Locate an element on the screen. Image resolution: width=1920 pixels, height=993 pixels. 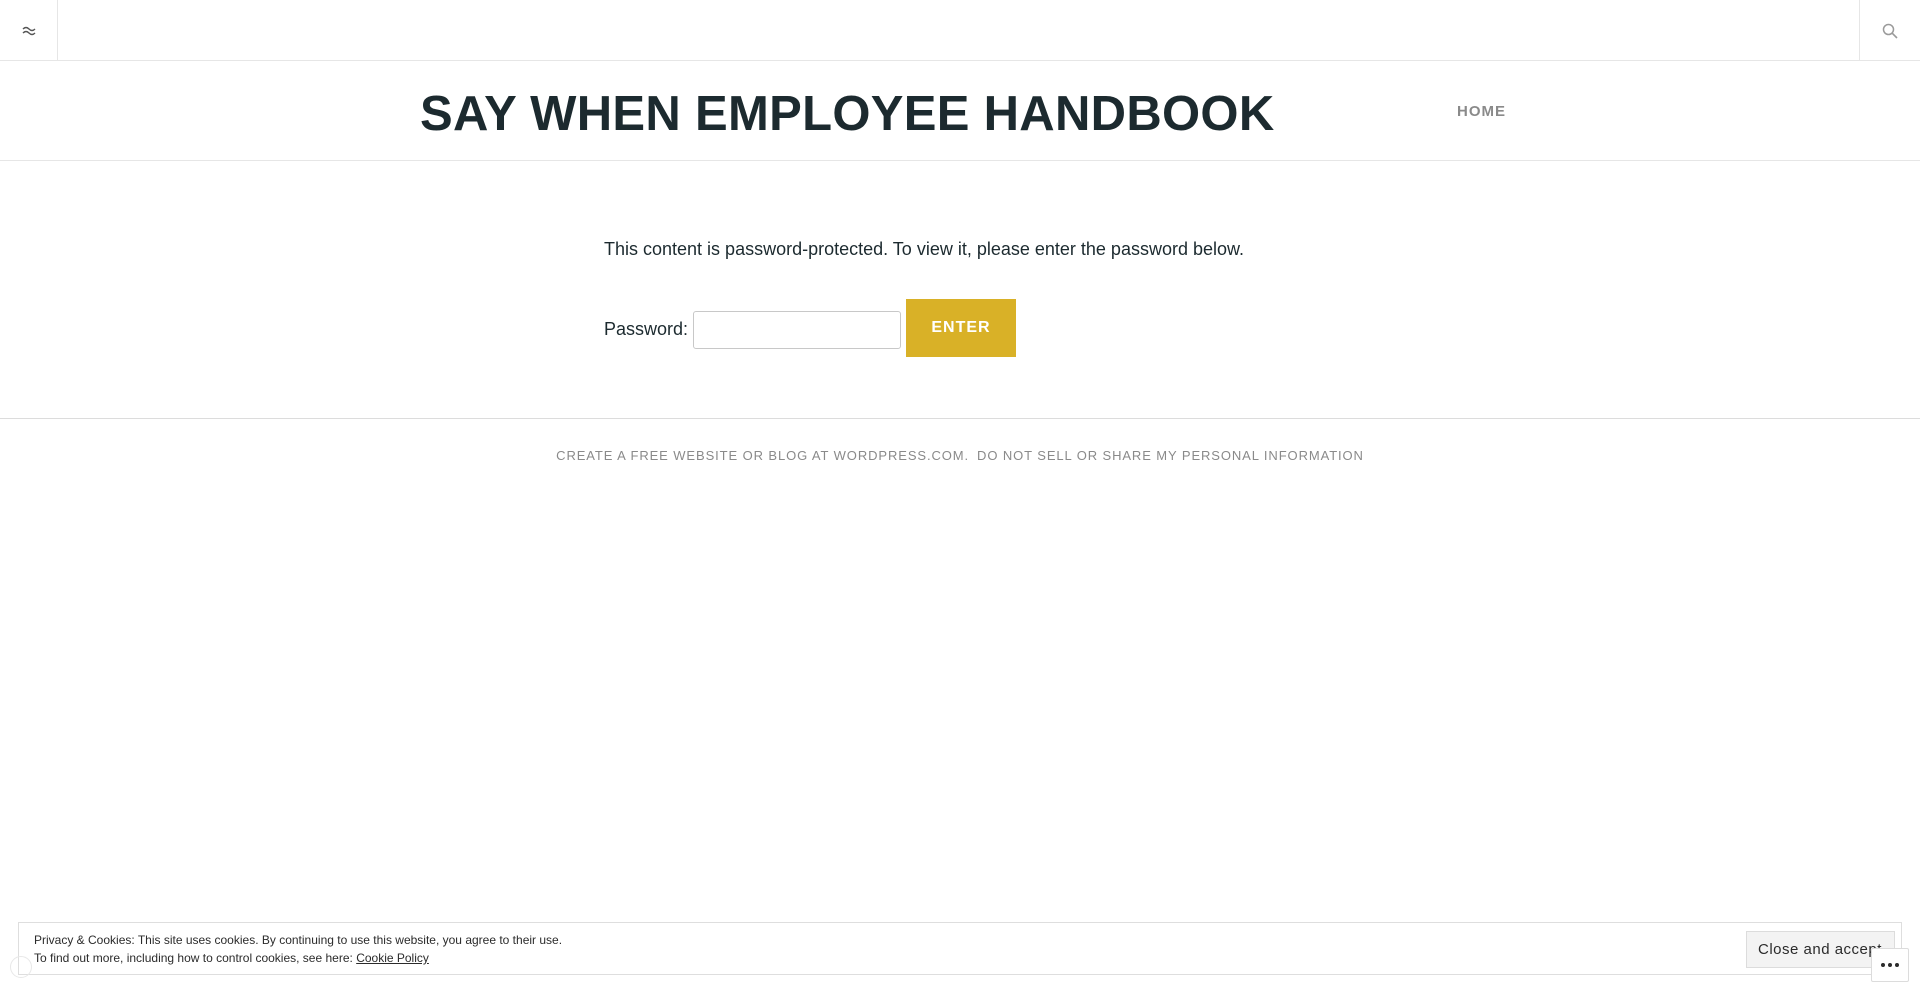
password-input is located at coordinates (797, 330).